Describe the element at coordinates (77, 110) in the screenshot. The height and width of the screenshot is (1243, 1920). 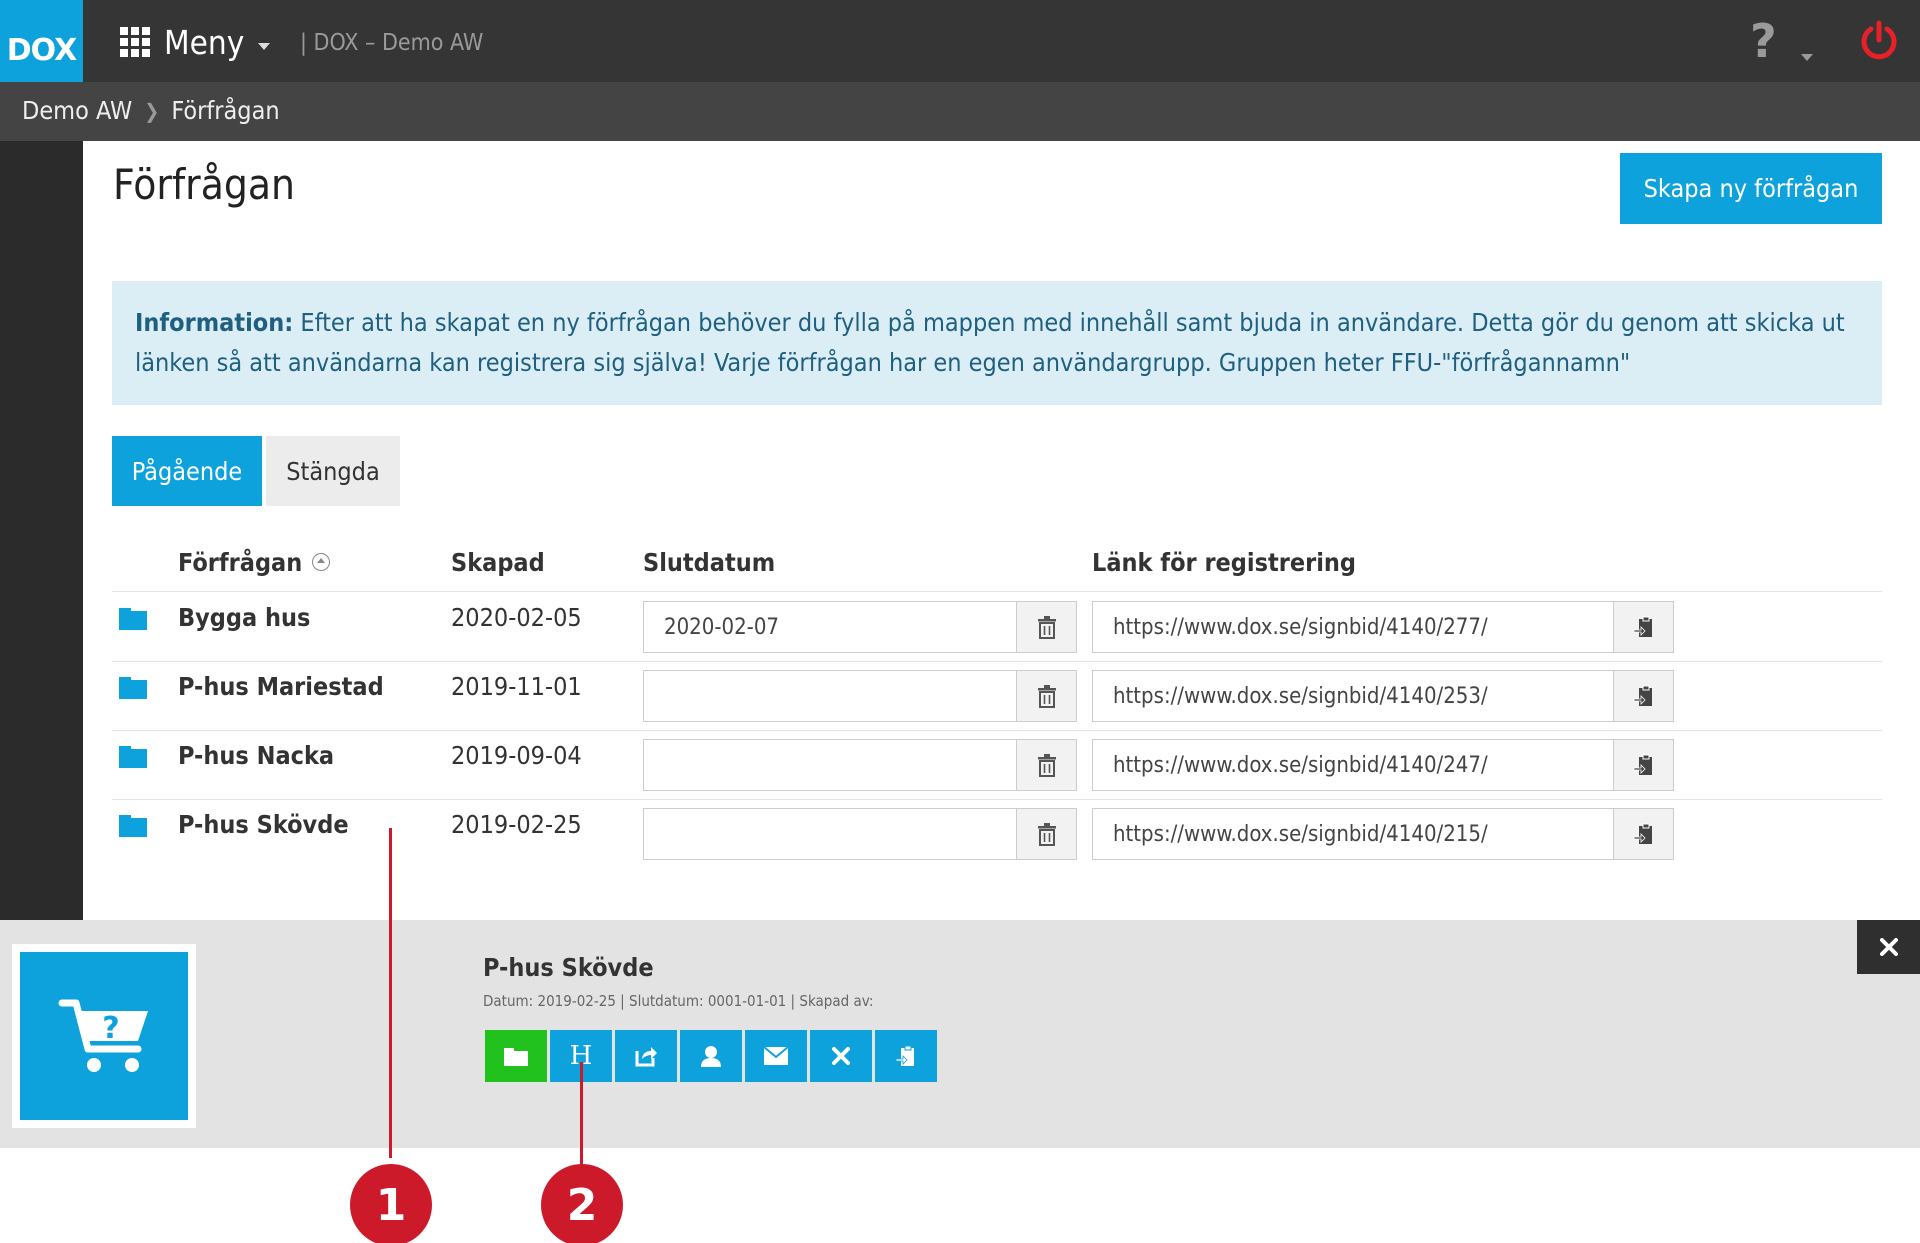
I see `breadcrumb-item-demo-aw: Demo AW` at that location.